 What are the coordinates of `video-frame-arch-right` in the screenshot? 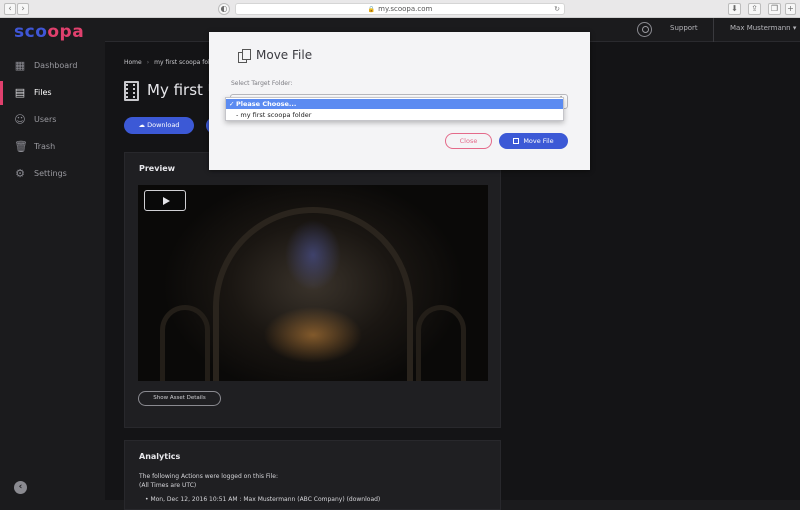 It's located at (441, 343).